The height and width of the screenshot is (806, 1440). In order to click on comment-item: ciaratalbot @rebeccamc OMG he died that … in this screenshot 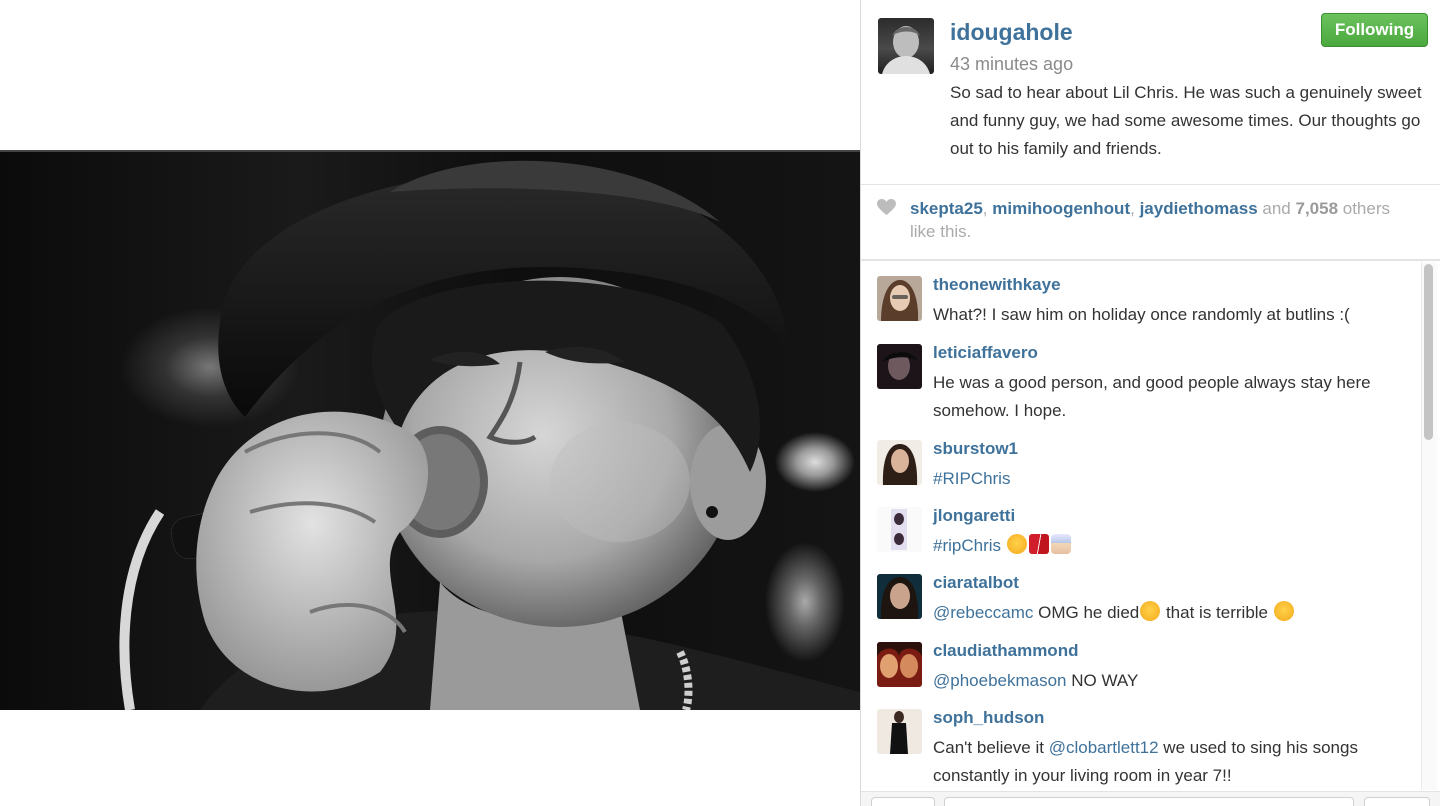, I will do `click(1141, 592)`.